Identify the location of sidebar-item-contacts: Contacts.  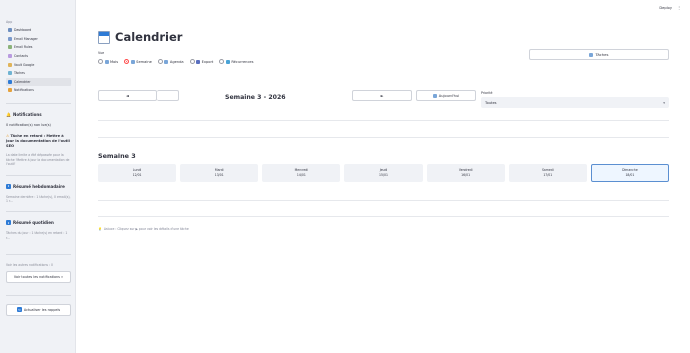
(38, 56).